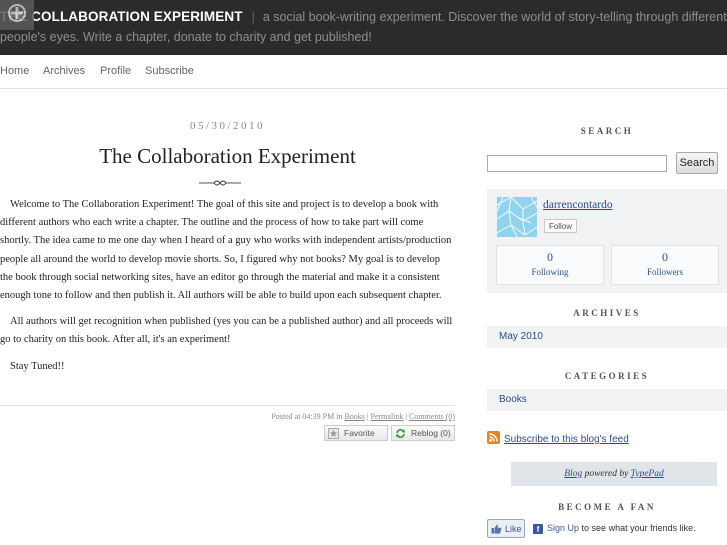 The image size is (727, 545). Describe the element at coordinates (578, 205) in the screenshot. I see `profile-name-link: darrencontardo` at that location.